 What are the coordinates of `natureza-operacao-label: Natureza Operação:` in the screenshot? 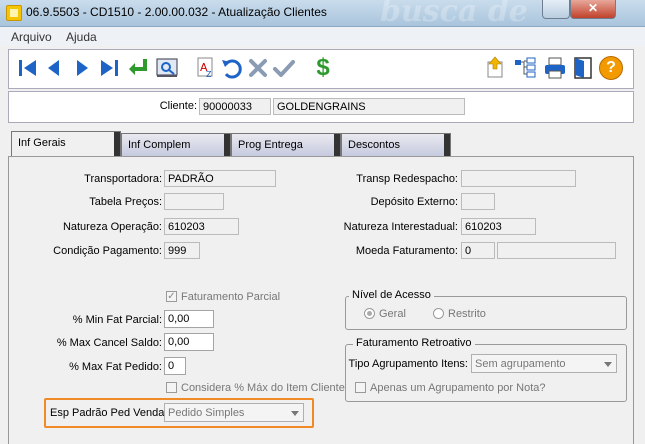 It's located at (112, 227).